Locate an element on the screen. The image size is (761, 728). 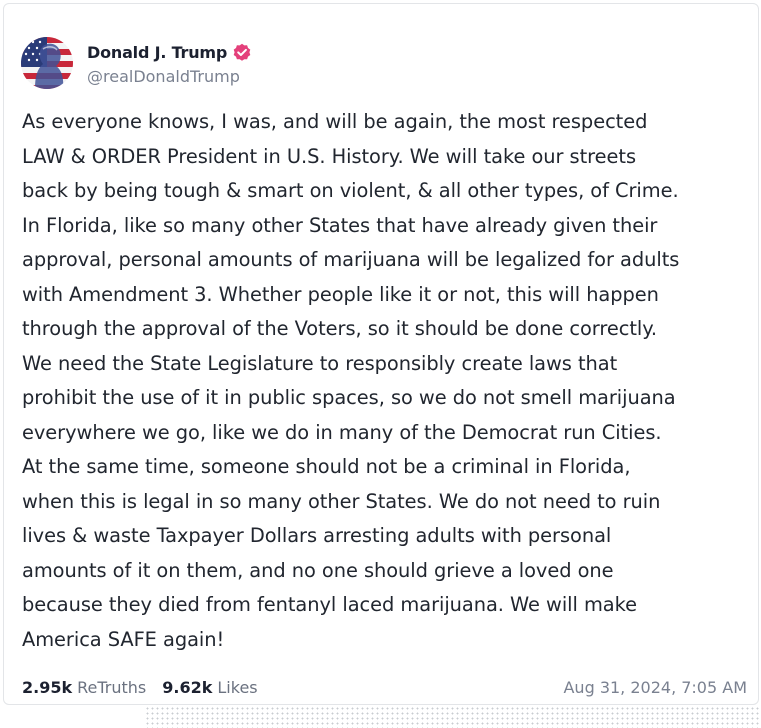
author-names: Donald J. Trump @realDonaldTrump is located at coordinates (169, 63).